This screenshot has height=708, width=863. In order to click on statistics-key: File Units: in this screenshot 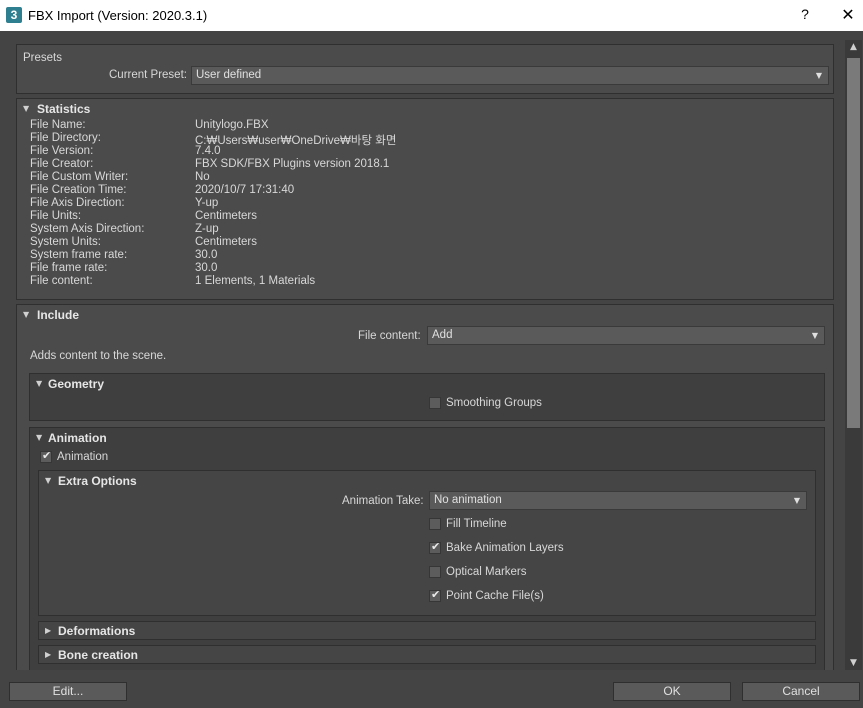, I will do `click(56, 216)`.